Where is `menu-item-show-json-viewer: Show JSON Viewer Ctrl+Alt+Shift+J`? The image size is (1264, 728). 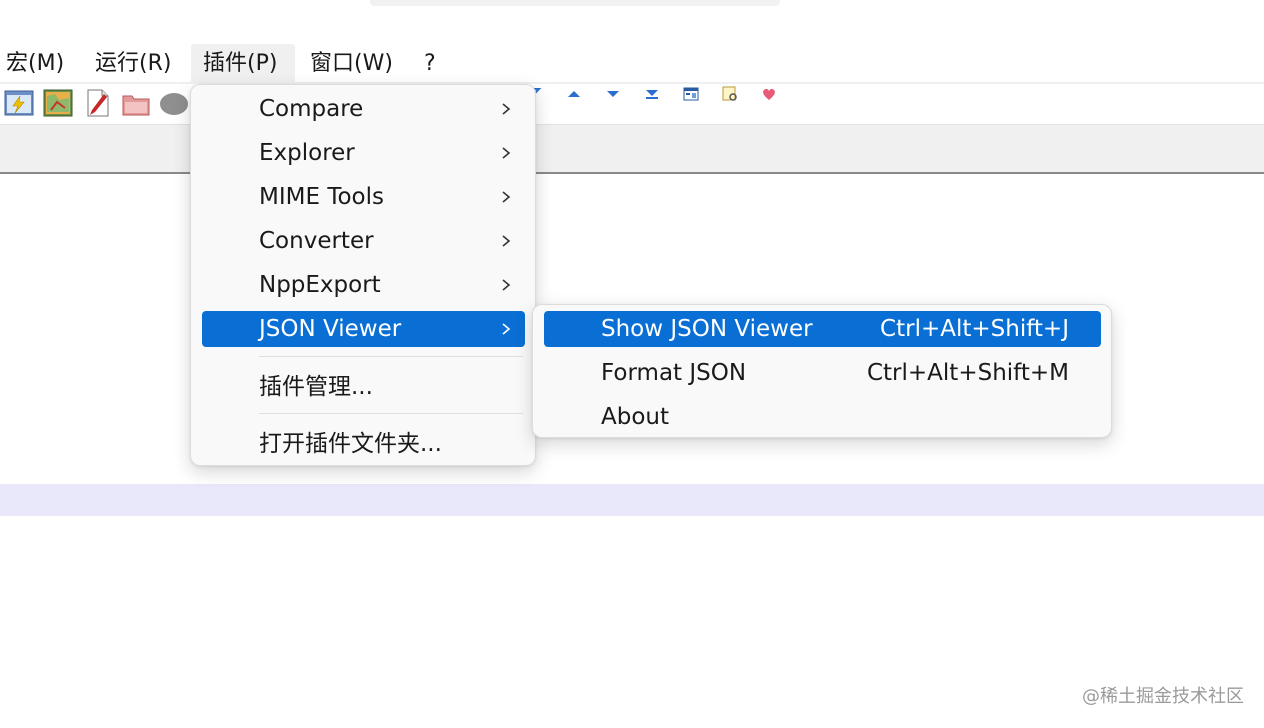 menu-item-show-json-viewer: Show JSON Viewer Ctrl+Alt+Shift+J is located at coordinates (822, 329).